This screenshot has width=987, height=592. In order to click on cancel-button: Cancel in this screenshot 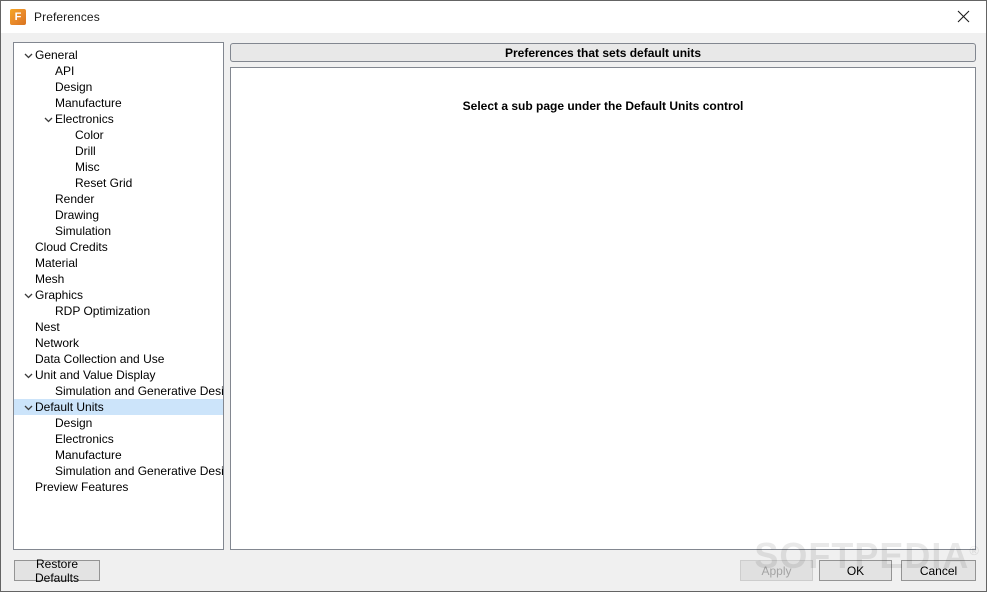, I will do `click(938, 570)`.